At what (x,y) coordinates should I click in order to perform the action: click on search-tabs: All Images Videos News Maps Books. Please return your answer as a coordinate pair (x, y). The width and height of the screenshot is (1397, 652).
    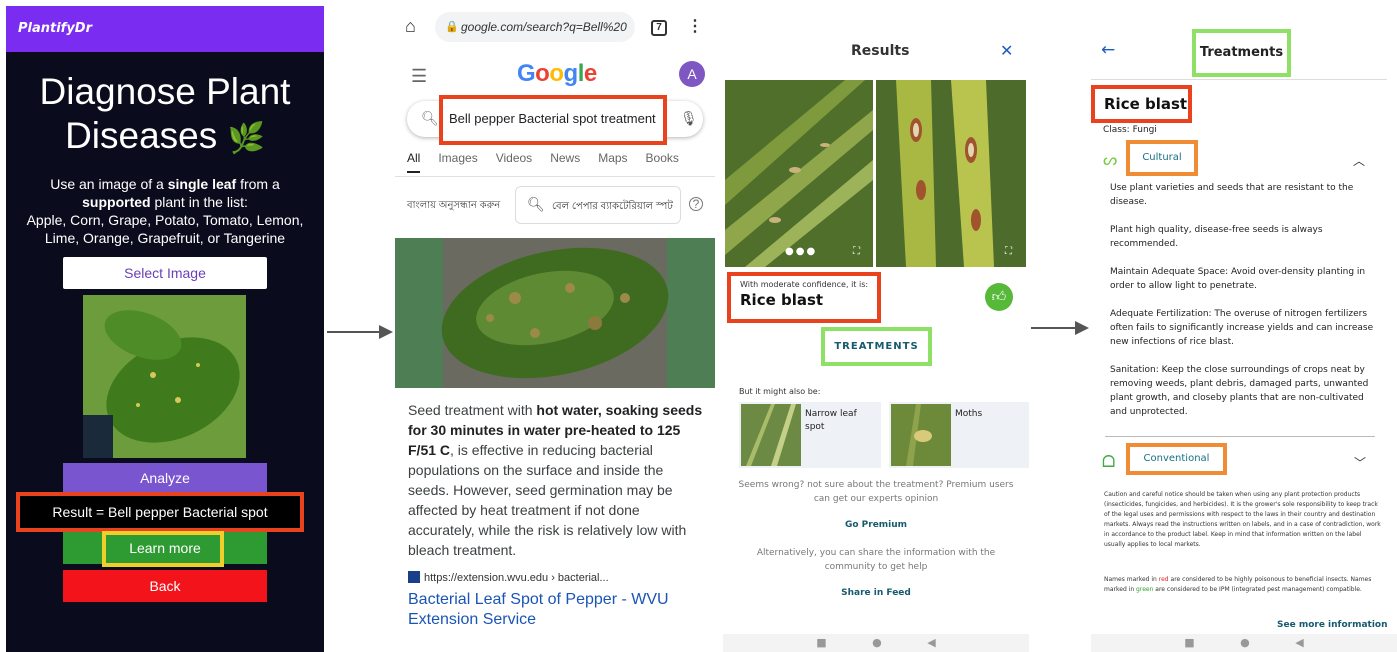
    Looking at the image, I should click on (561, 162).